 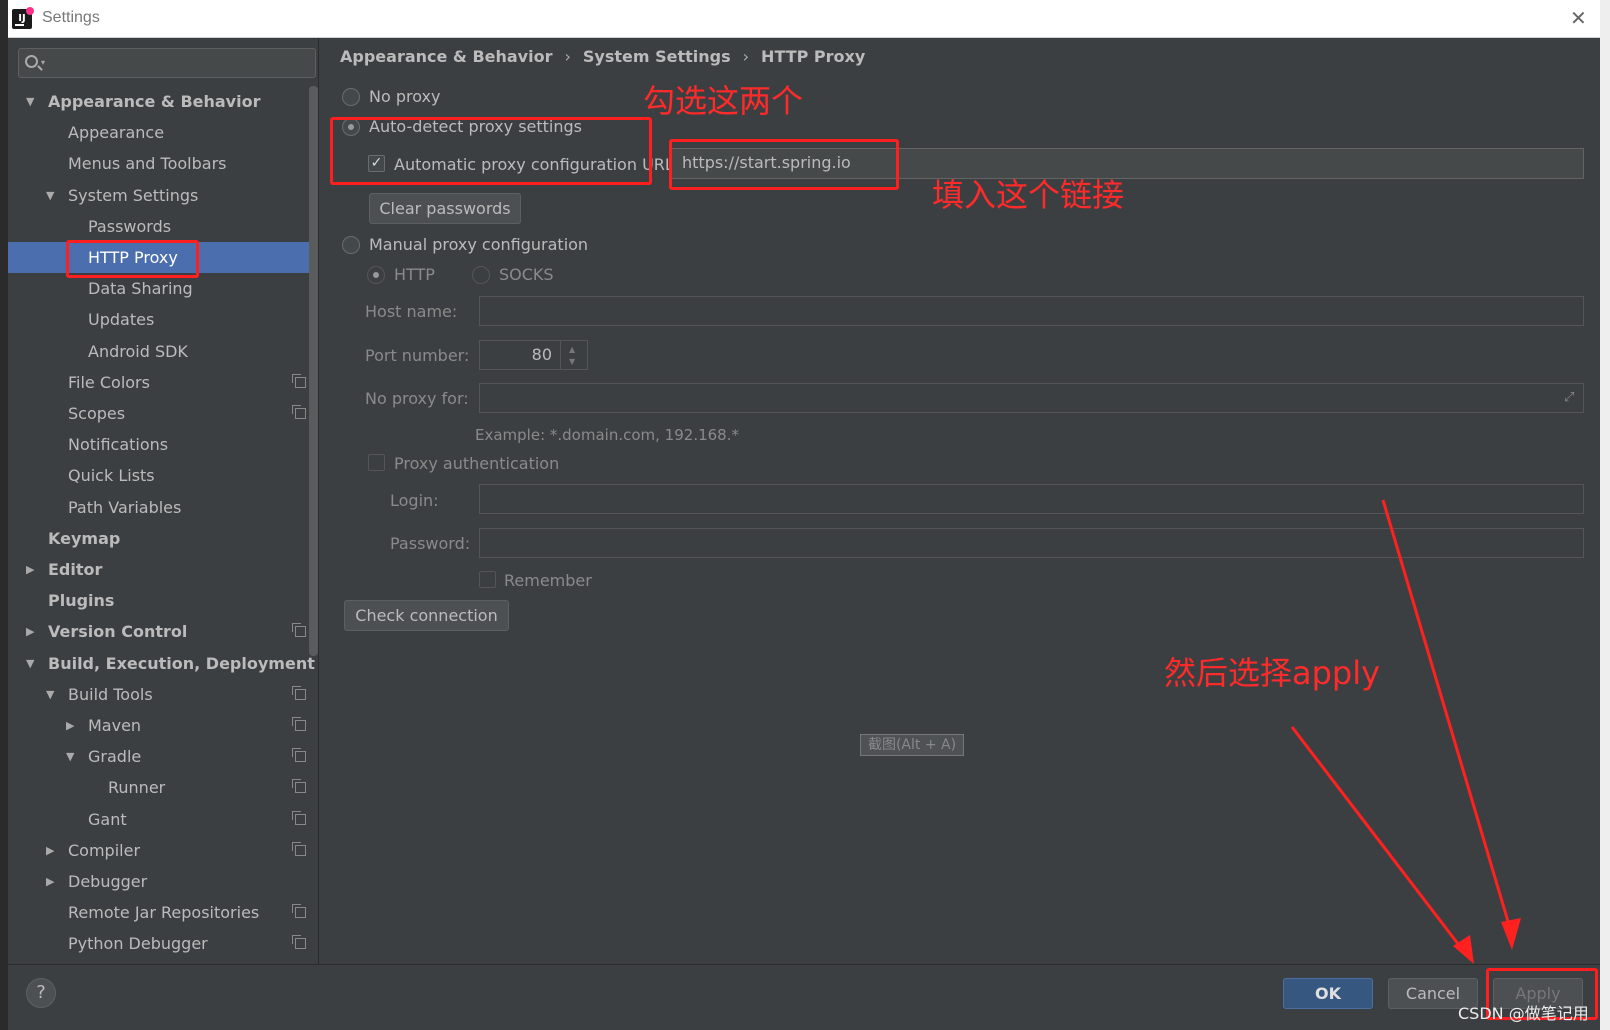 I want to click on annotation-arrow, so click(x=1378, y=840).